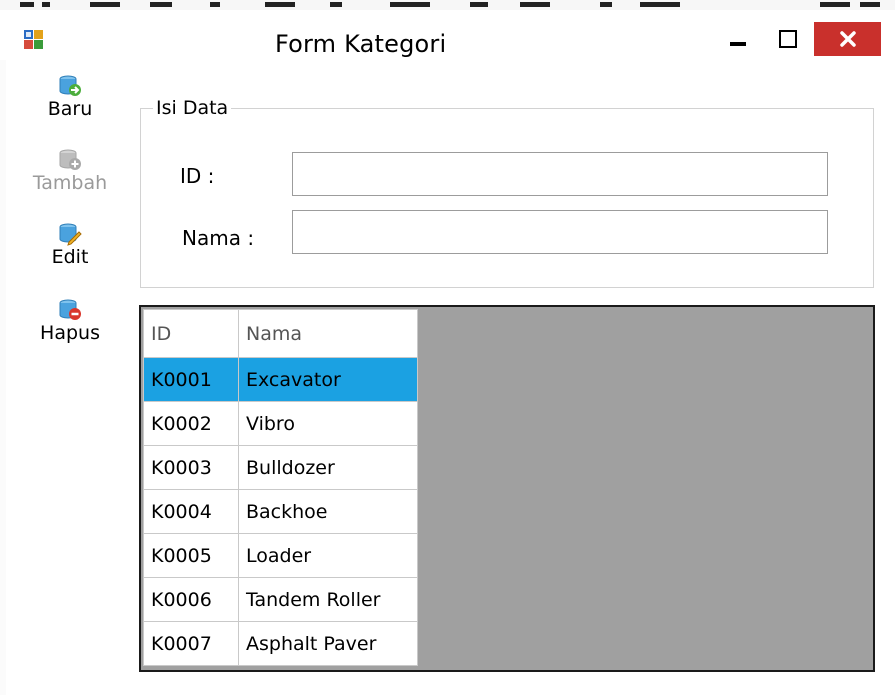  Describe the element at coordinates (70, 85) in the screenshot. I see `database-arrow-icon` at that location.